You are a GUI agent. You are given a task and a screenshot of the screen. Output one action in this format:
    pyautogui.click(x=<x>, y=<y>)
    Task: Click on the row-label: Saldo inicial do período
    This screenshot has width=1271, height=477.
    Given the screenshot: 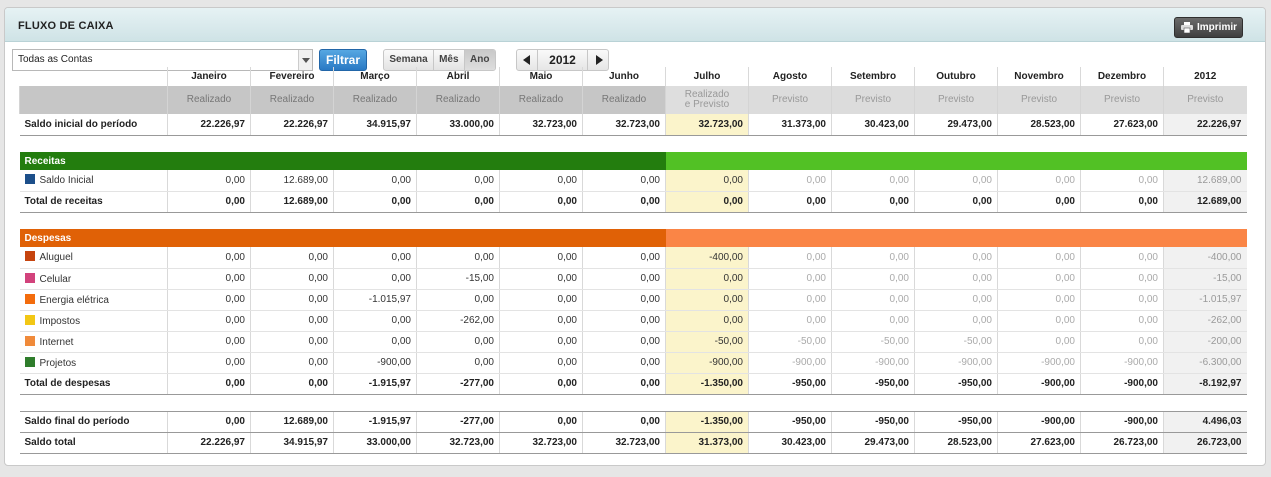 What is the action you would take?
    pyautogui.click(x=93, y=125)
    